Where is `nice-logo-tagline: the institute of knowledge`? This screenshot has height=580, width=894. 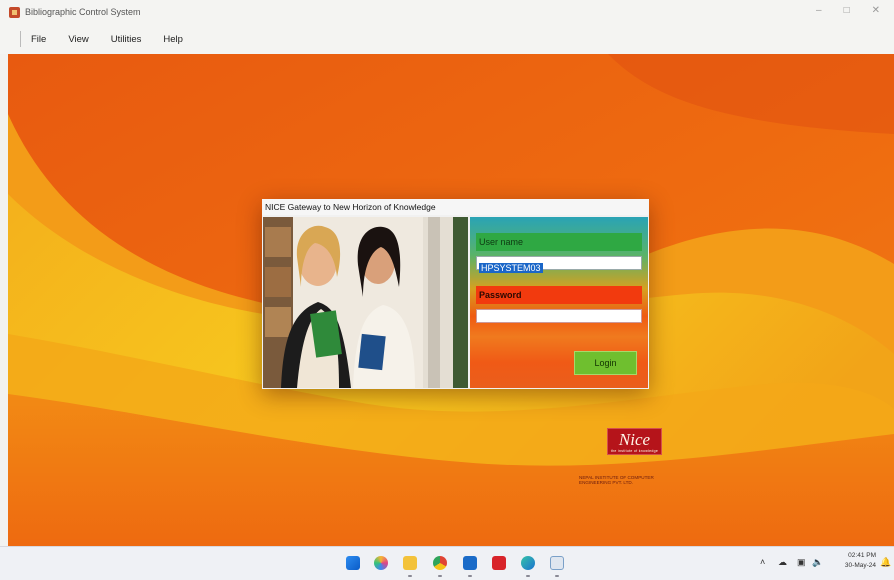
nice-logo-tagline: the institute of knowledge is located at coordinates (634, 451).